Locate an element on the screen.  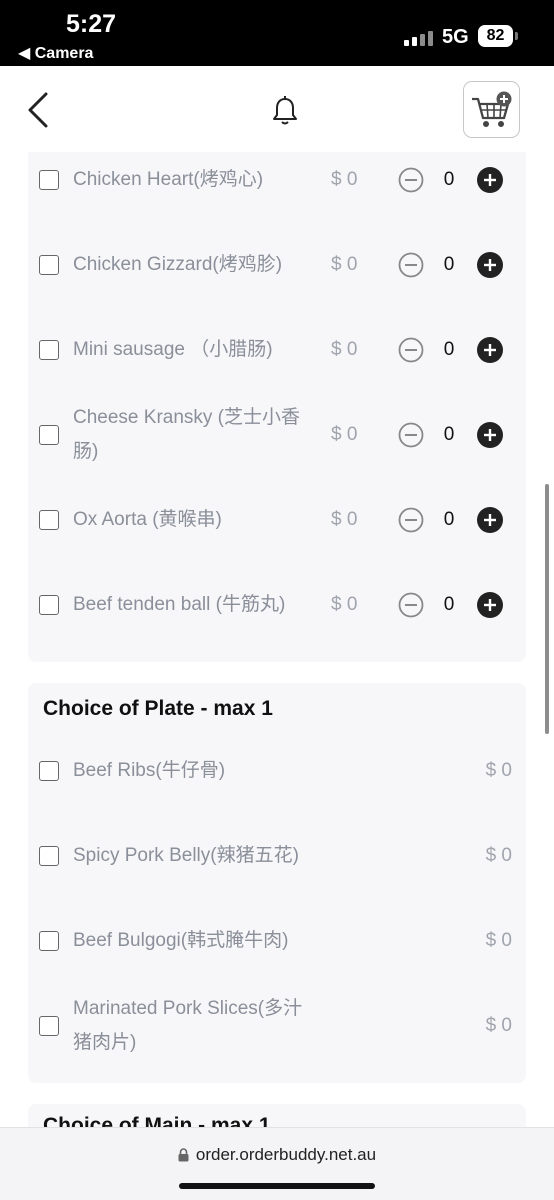
back-button is located at coordinates (40, 110).